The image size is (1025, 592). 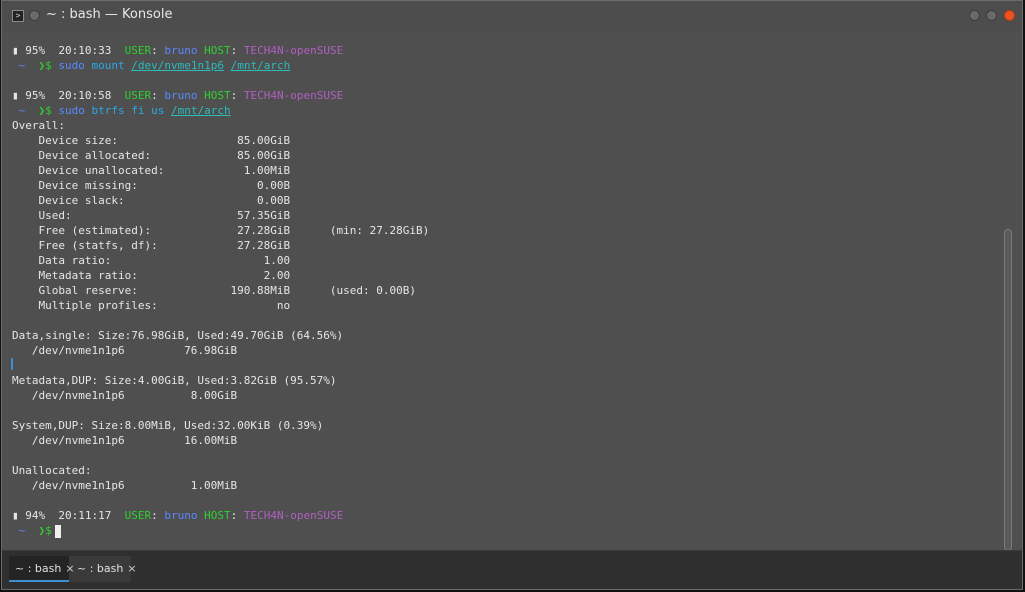 What do you see at coordinates (52, 470) in the screenshot?
I see `output-line: Unallocated:` at bounding box center [52, 470].